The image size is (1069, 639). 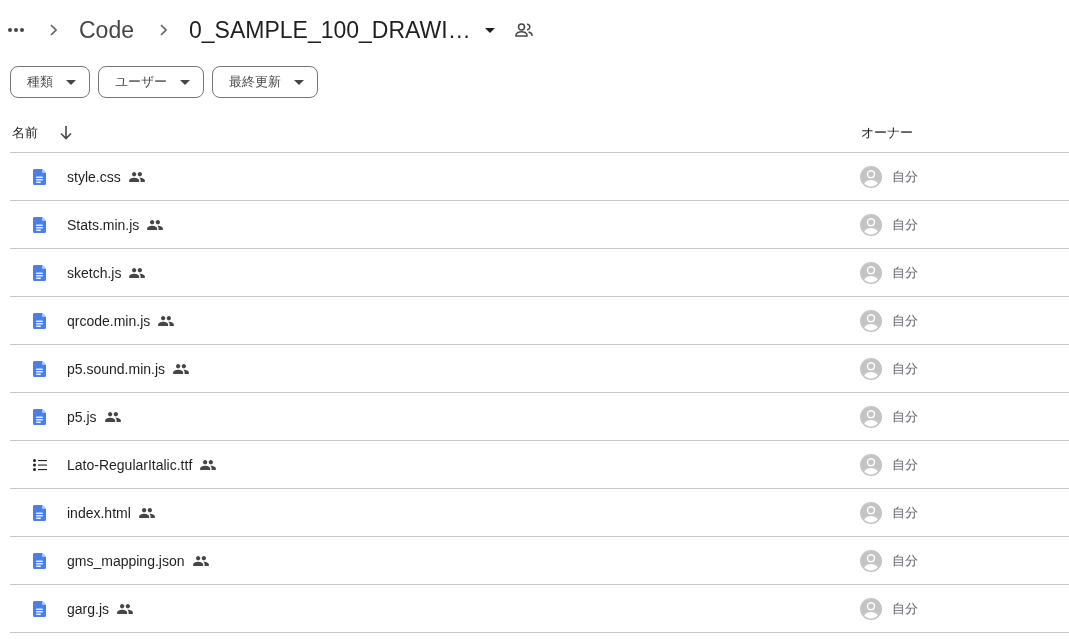 What do you see at coordinates (265, 82) in the screenshot?
I see `filter-chip: 最終更新` at bounding box center [265, 82].